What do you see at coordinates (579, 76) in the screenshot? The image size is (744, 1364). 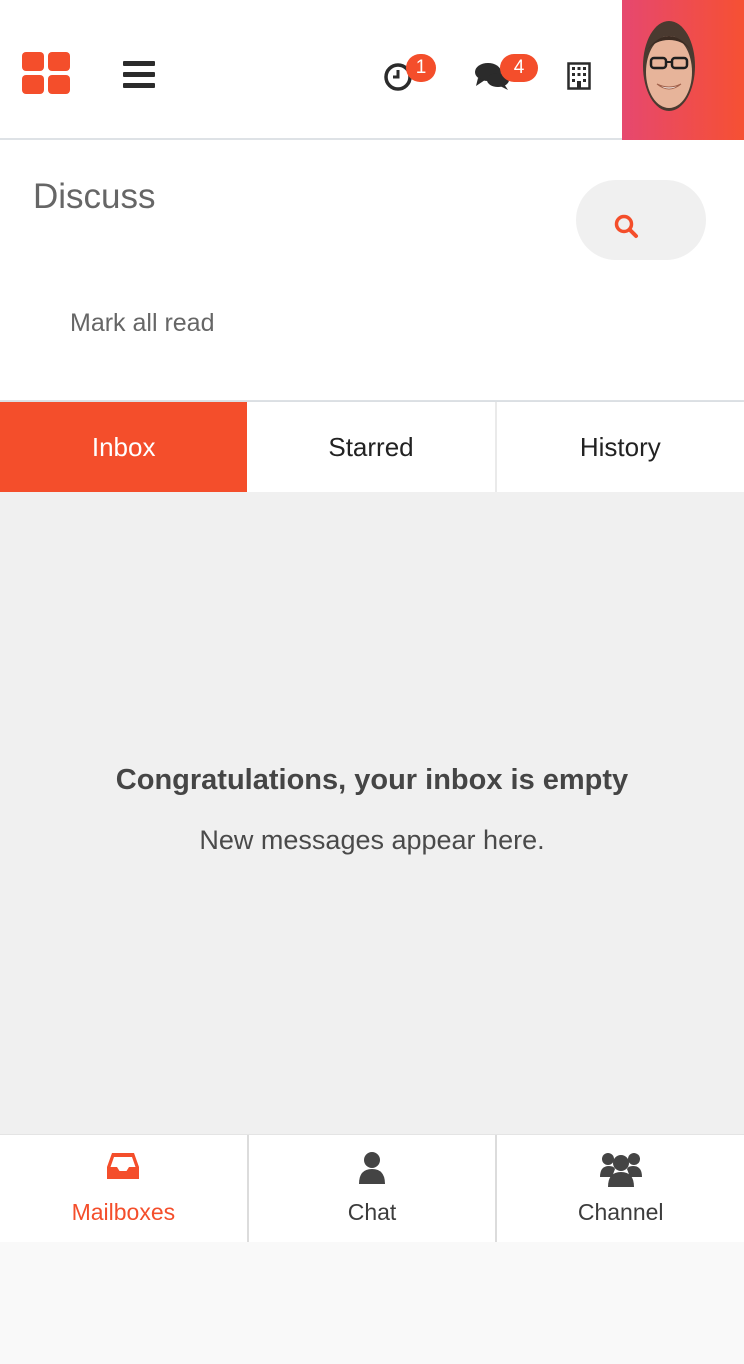 I see `building-icon` at bounding box center [579, 76].